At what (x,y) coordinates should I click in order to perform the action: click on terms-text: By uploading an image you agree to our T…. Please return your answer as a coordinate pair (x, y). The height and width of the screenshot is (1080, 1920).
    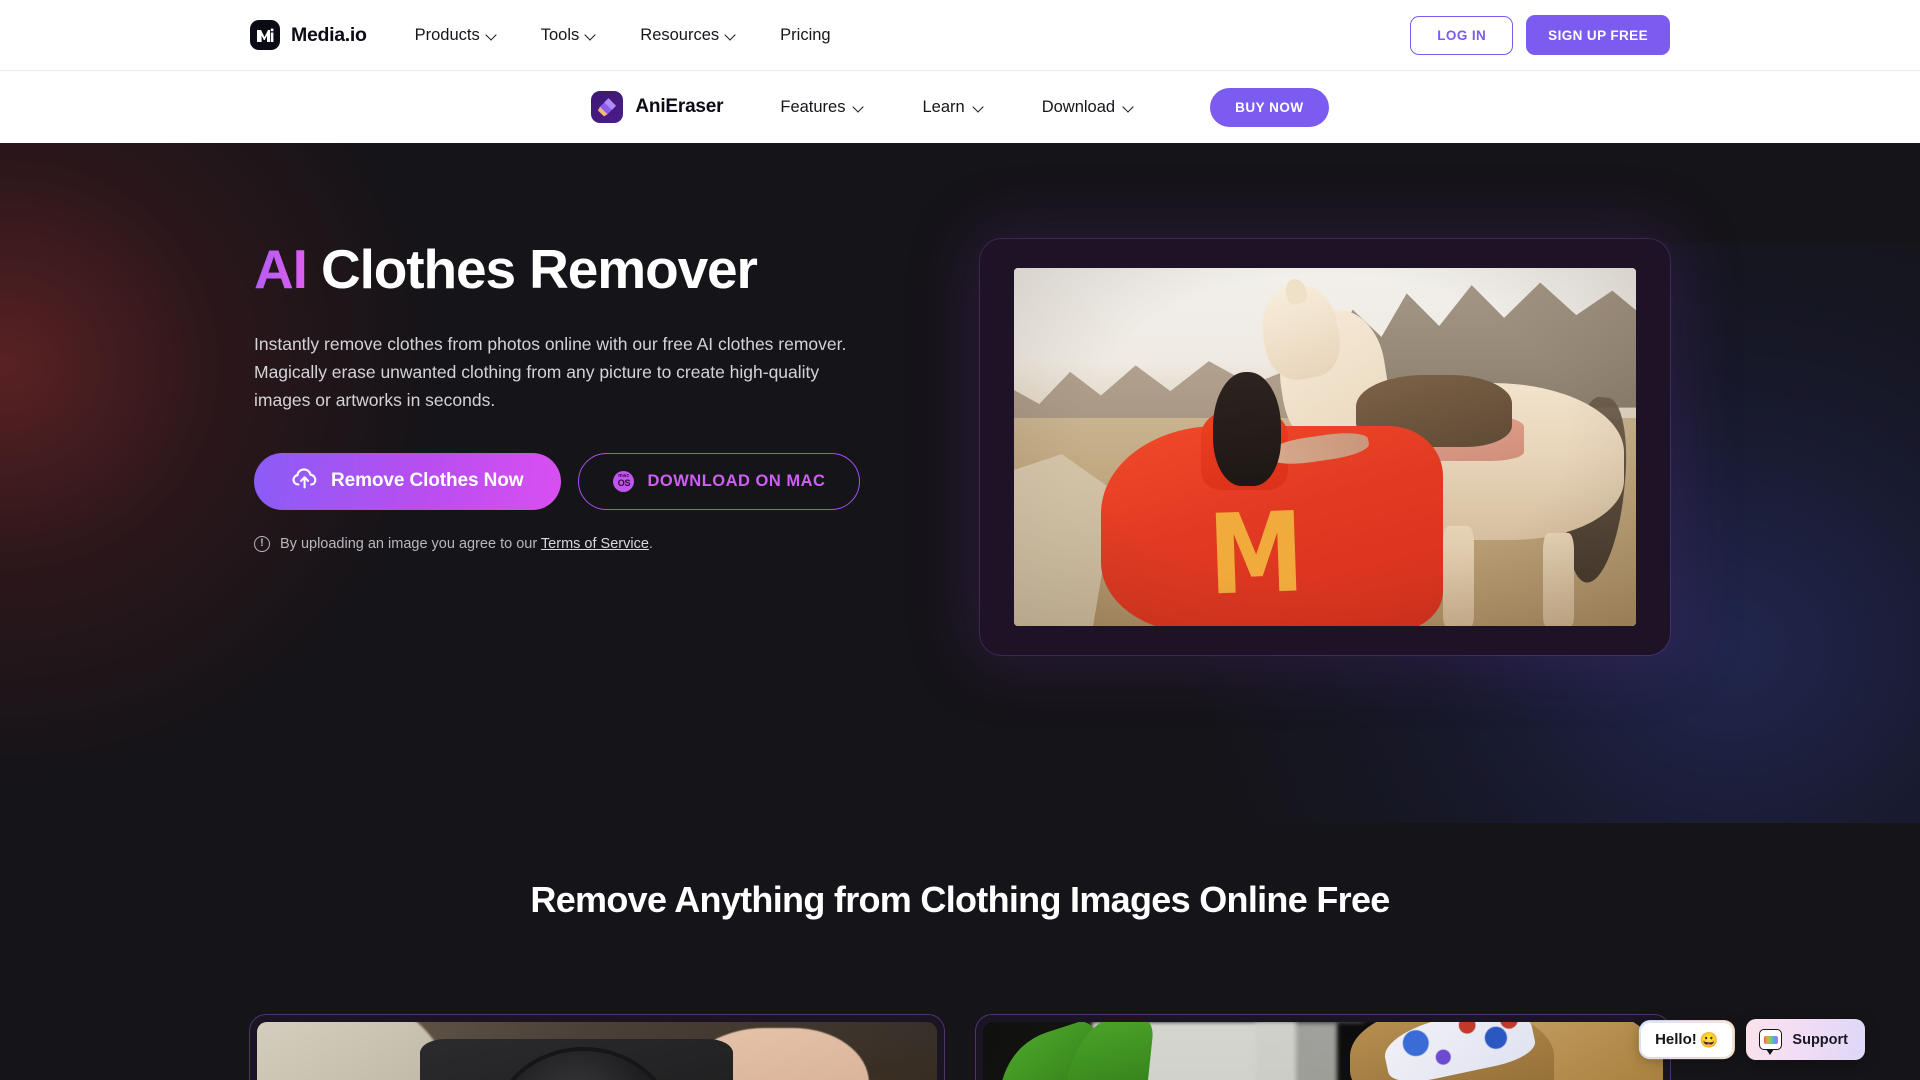
    Looking at the image, I should click on (466, 544).